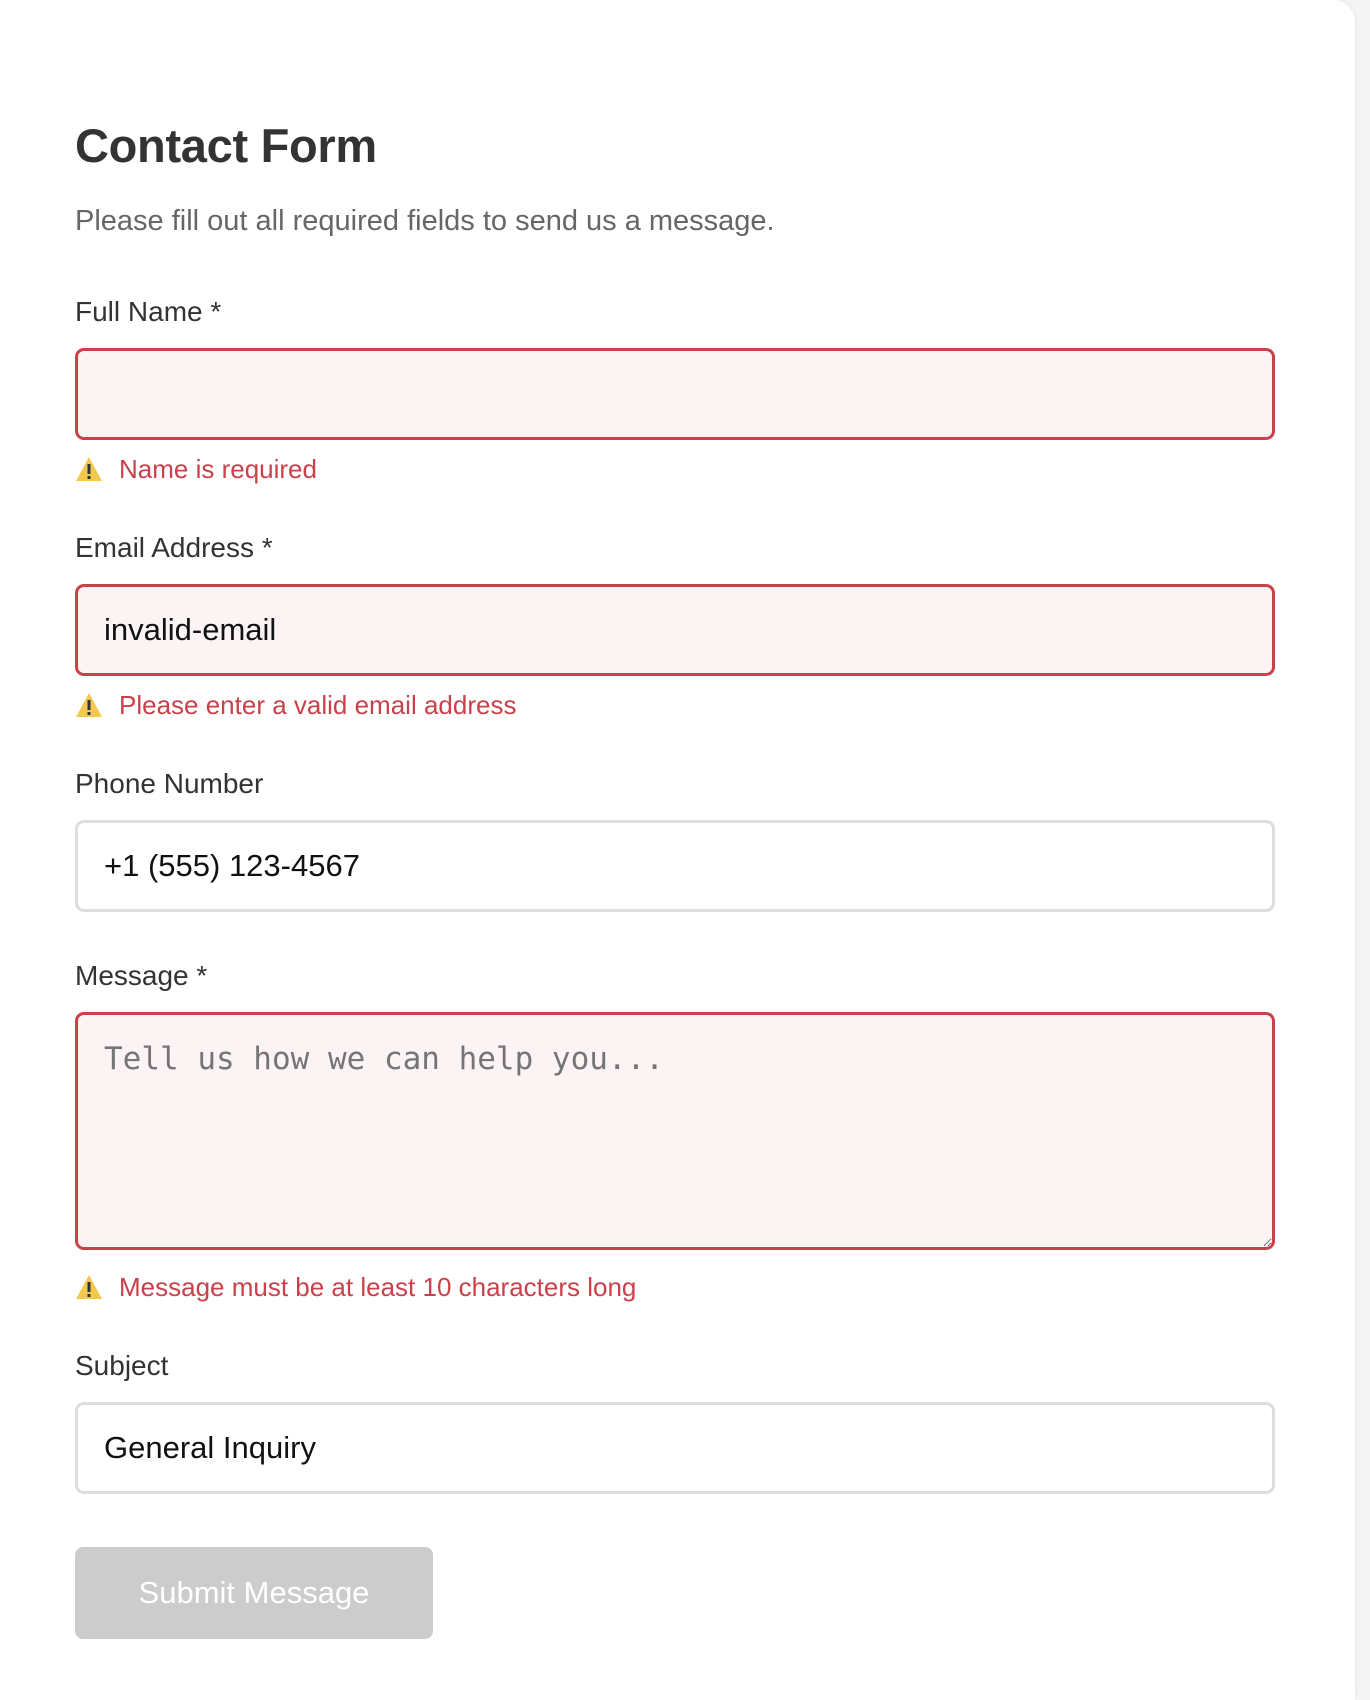  What do you see at coordinates (218, 468) in the screenshot?
I see `full-name-error-text: Name is required` at bounding box center [218, 468].